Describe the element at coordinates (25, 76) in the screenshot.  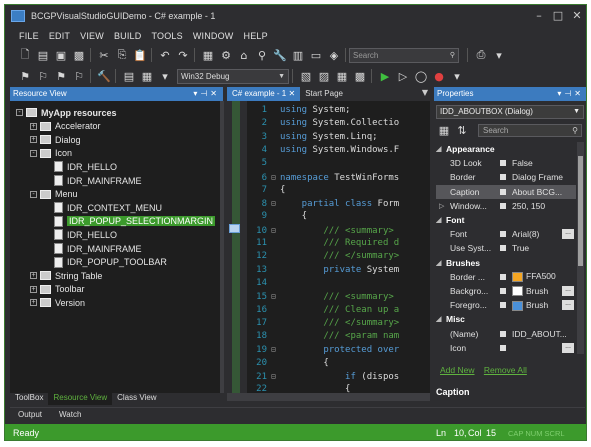
I see `bookmark-icon: ⚑` at that location.